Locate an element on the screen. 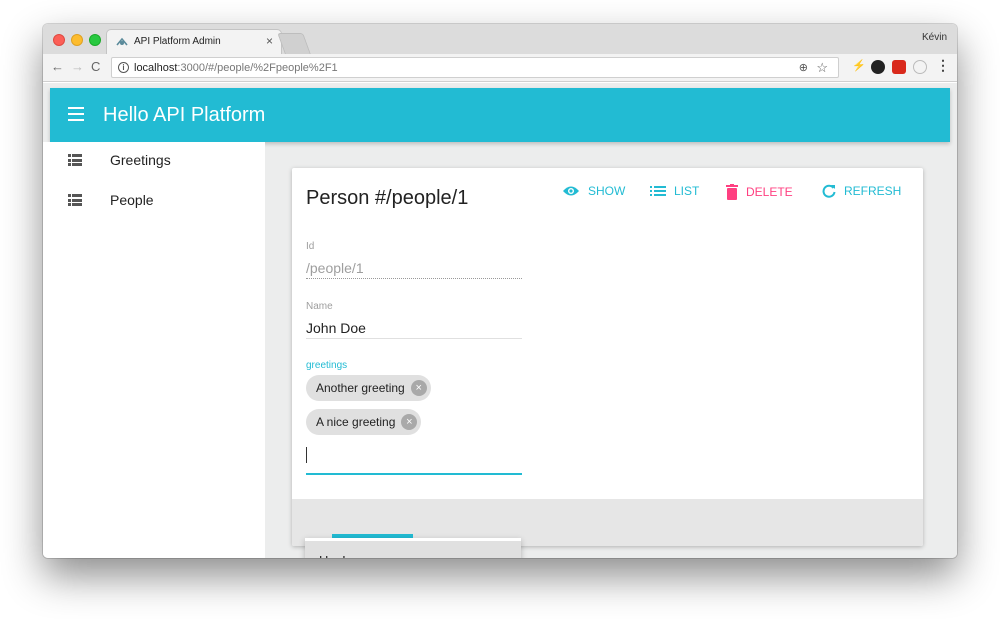 The width and height of the screenshot is (1000, 619). forward-icon: → is located at coordinates (77, 67).